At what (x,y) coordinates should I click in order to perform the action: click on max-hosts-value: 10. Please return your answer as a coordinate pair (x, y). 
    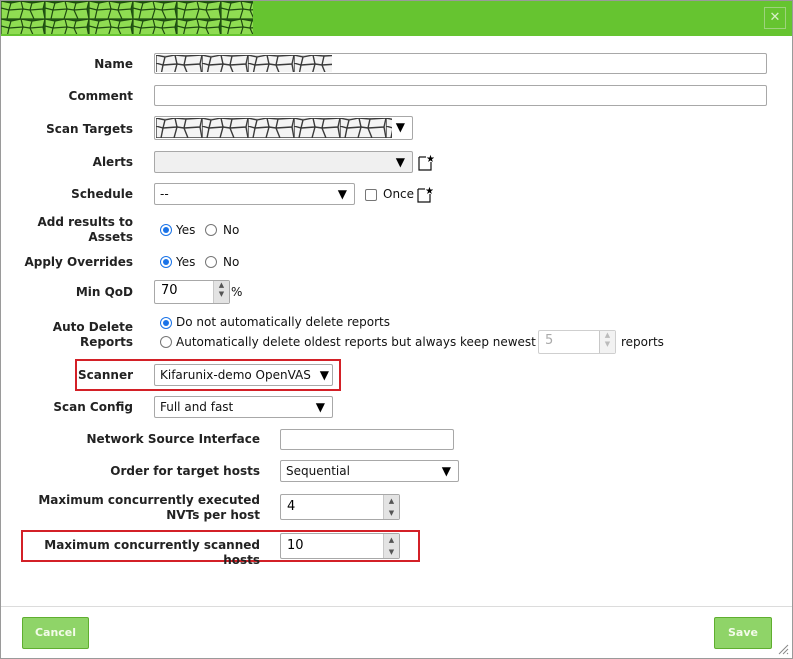
    Looking at the image, I should click on (295, 545).